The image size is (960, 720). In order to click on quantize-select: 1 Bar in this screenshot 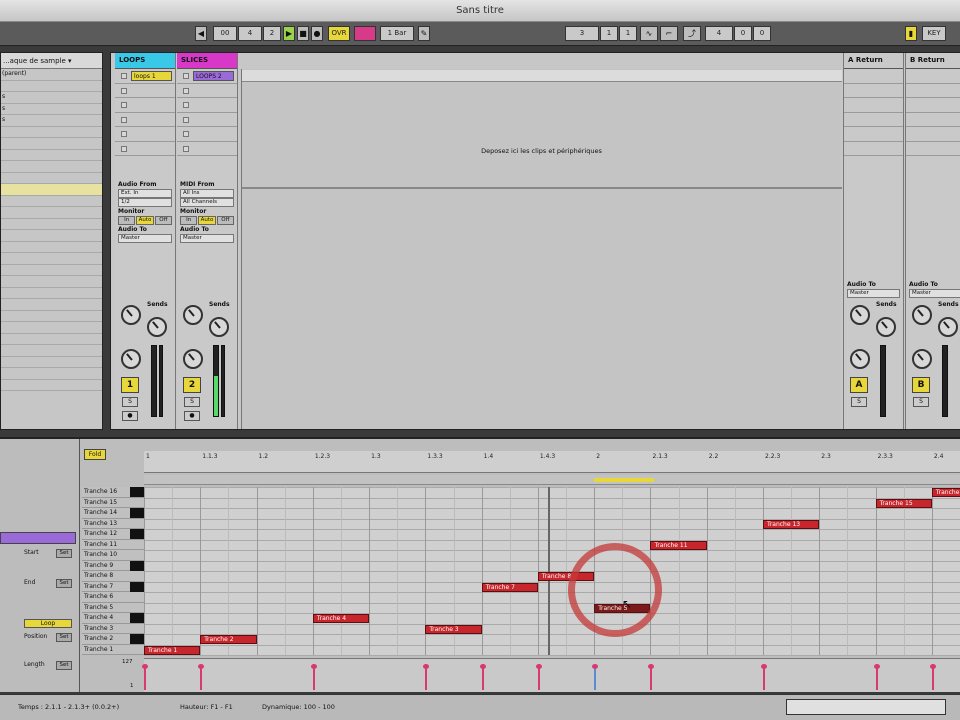, I will do `click(397, 33)`.